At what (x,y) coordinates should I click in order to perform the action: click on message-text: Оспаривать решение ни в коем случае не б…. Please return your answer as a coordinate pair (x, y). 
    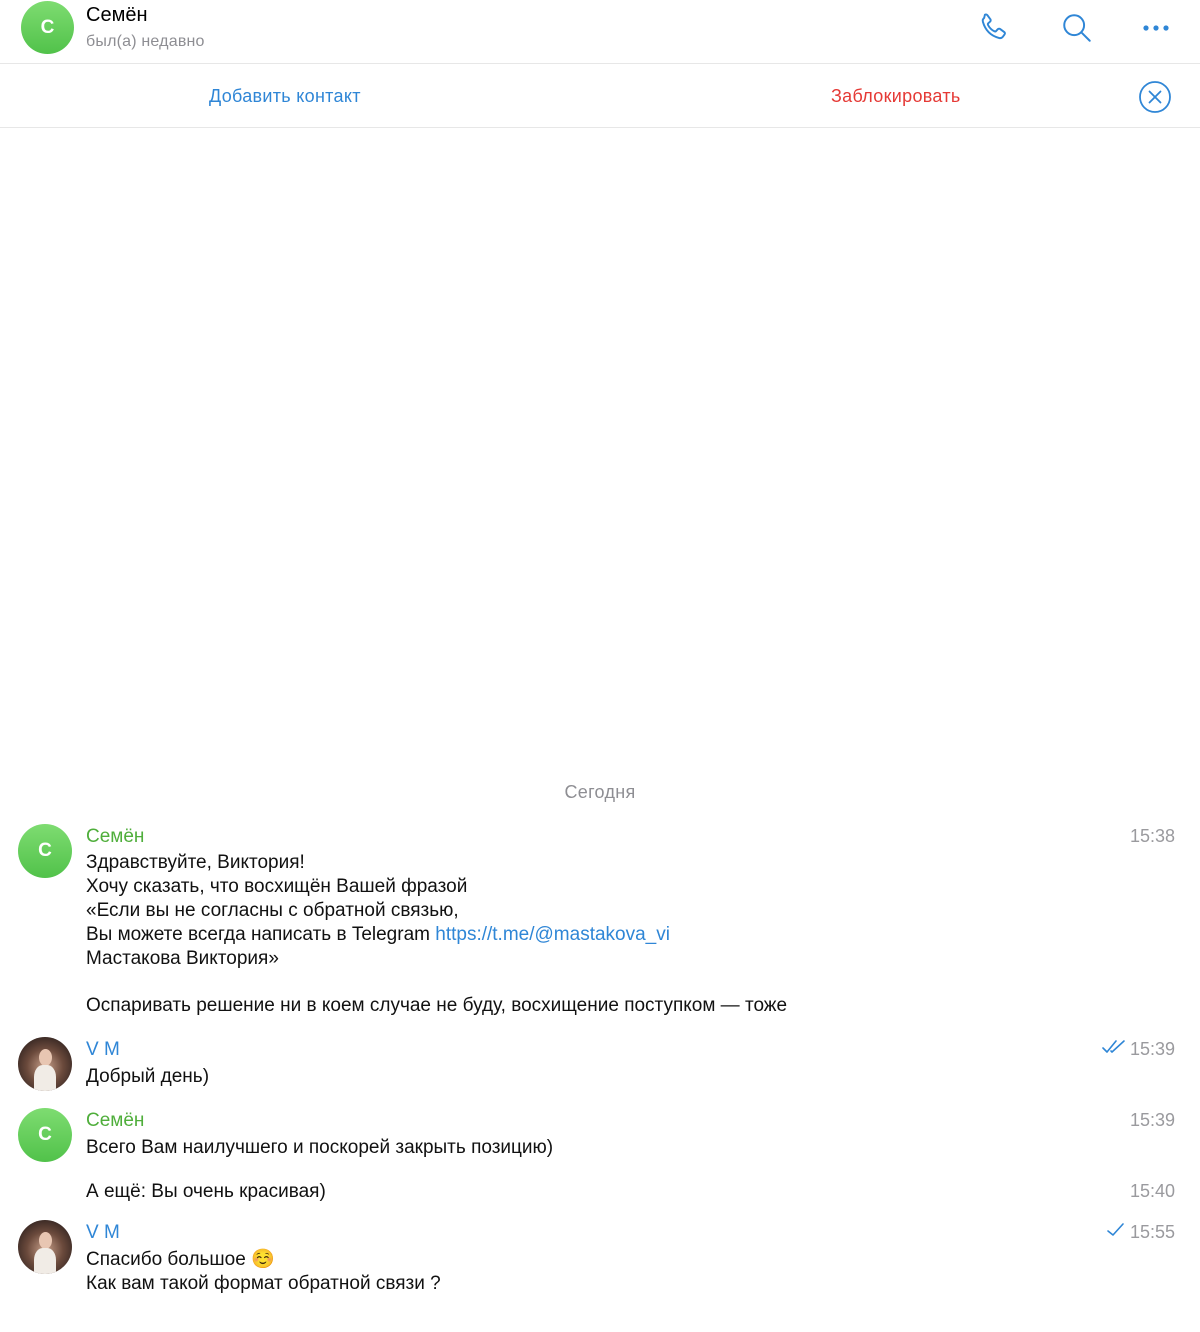
    Looking at the image, I should click on (437, 1005).